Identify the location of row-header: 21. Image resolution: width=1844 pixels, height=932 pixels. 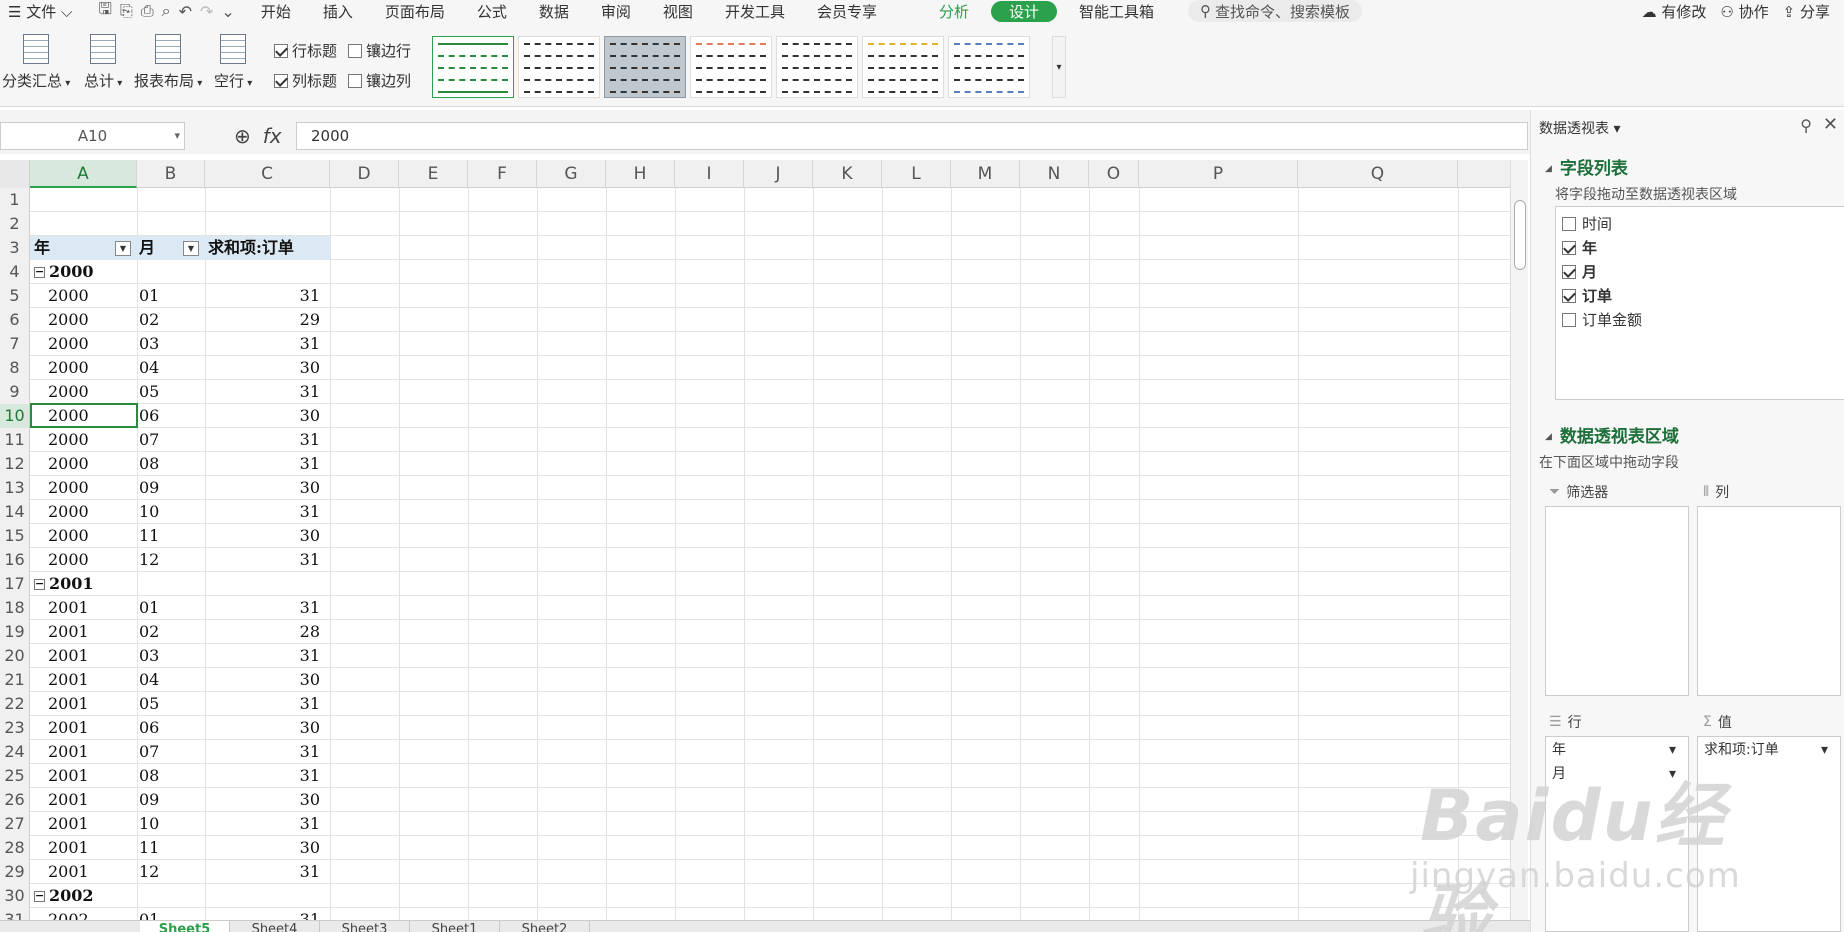
(15, 680).